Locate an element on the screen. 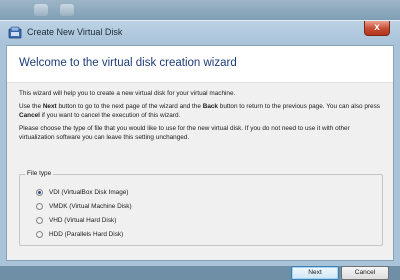  radio-option-vmdk: VMDK (Virtual Machine Disk) is located at coordinates (84, 206).